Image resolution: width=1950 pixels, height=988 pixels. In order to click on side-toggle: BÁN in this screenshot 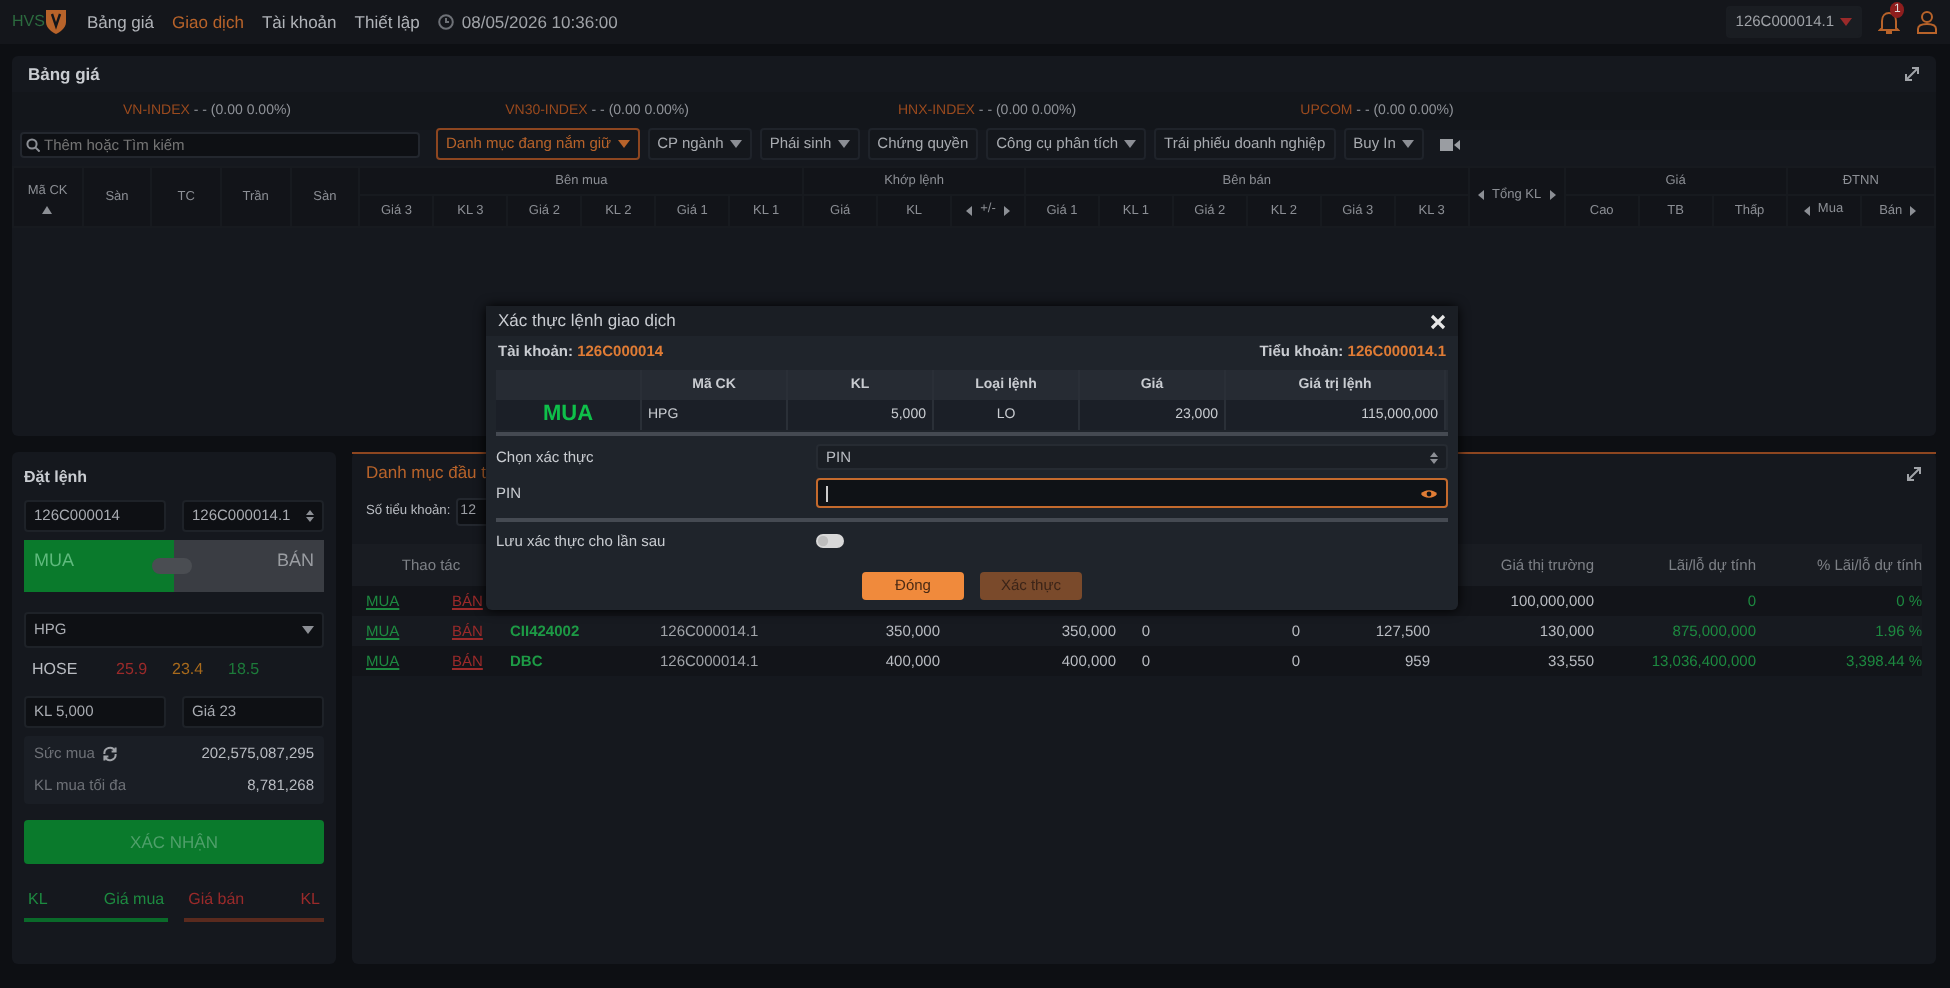, I will do `click(249, 566)`.